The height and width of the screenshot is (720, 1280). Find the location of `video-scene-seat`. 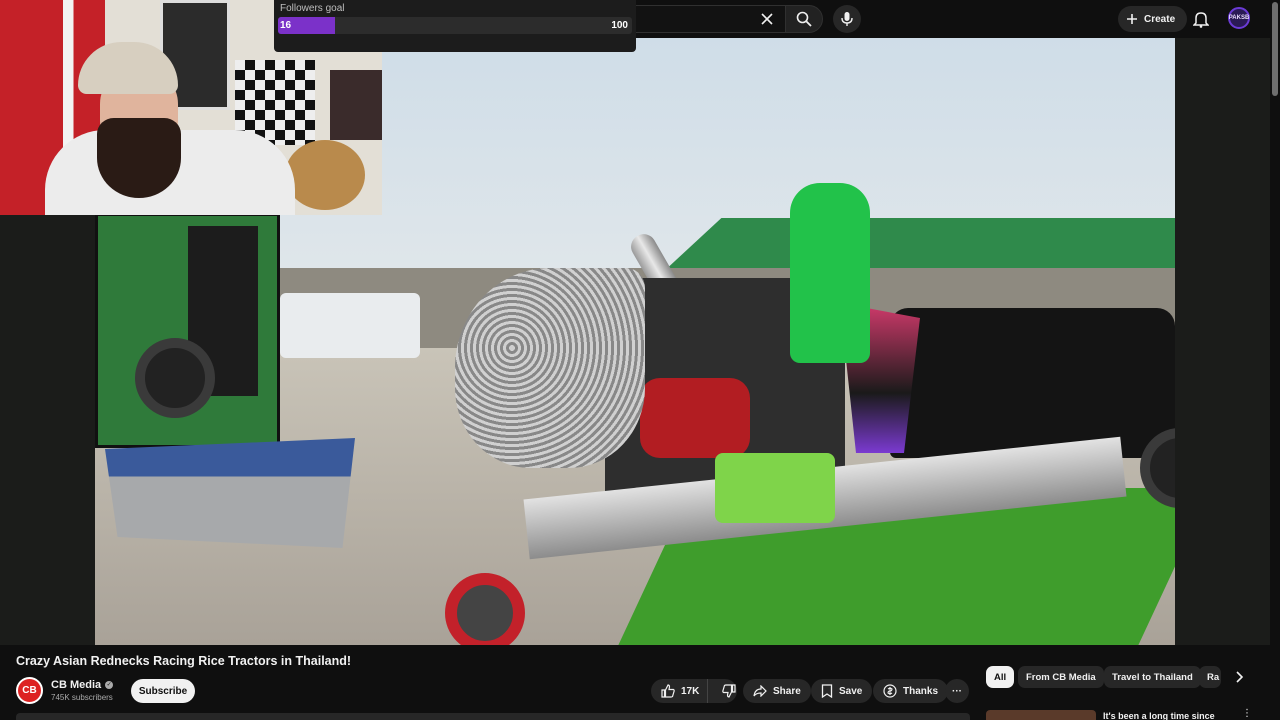

video-scene-seat is located at coordinates (830, 273).